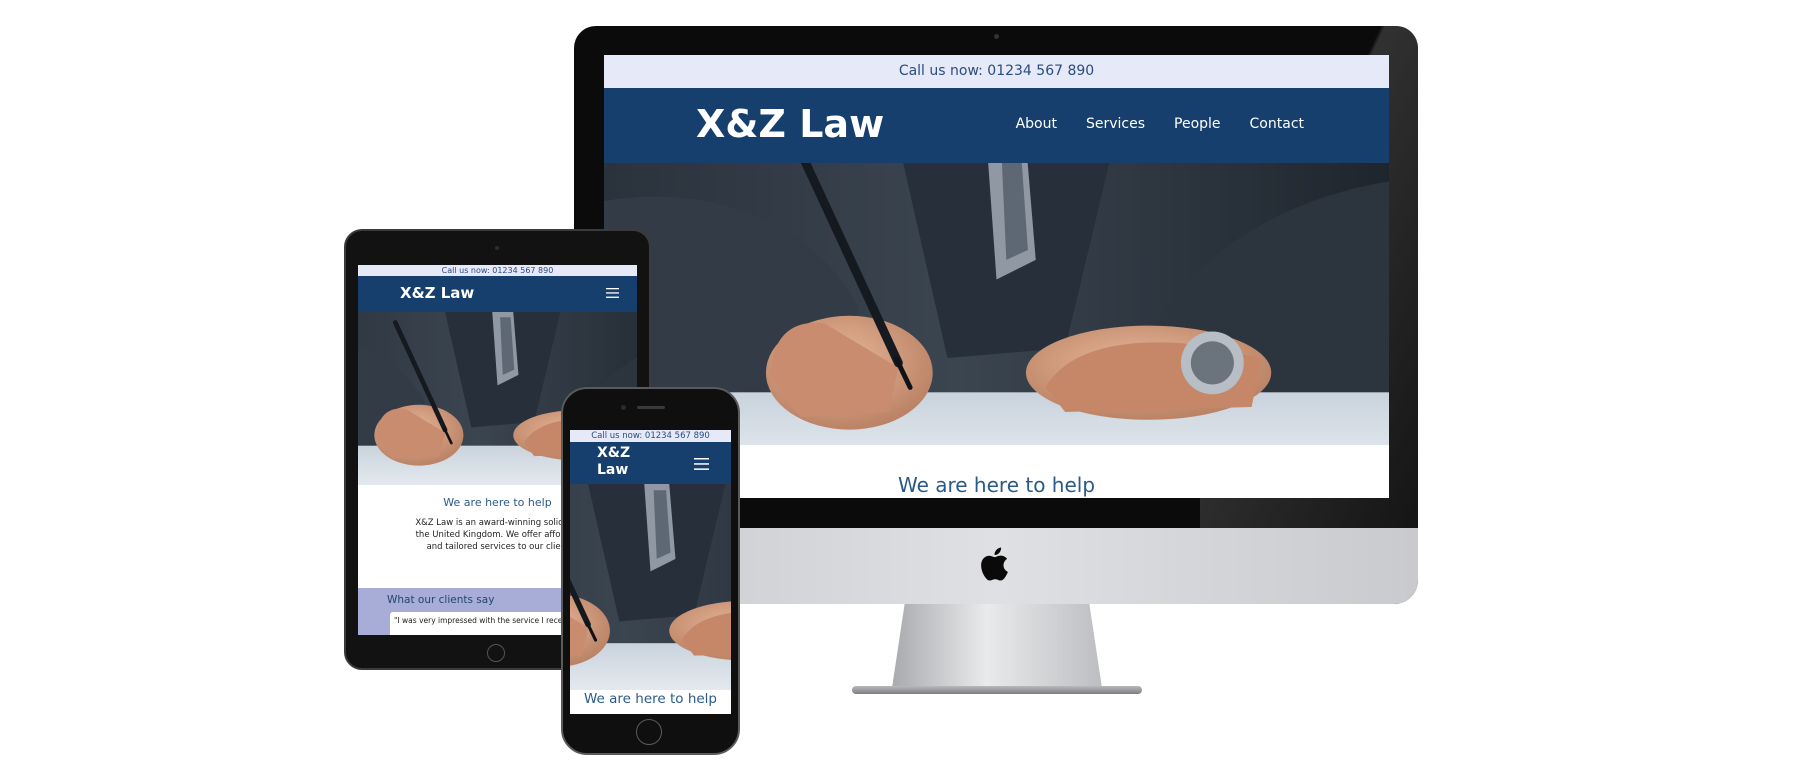 The width and height of the screenshot is (1800, 760). I want to click on ipad-camera, so click(497, 248).